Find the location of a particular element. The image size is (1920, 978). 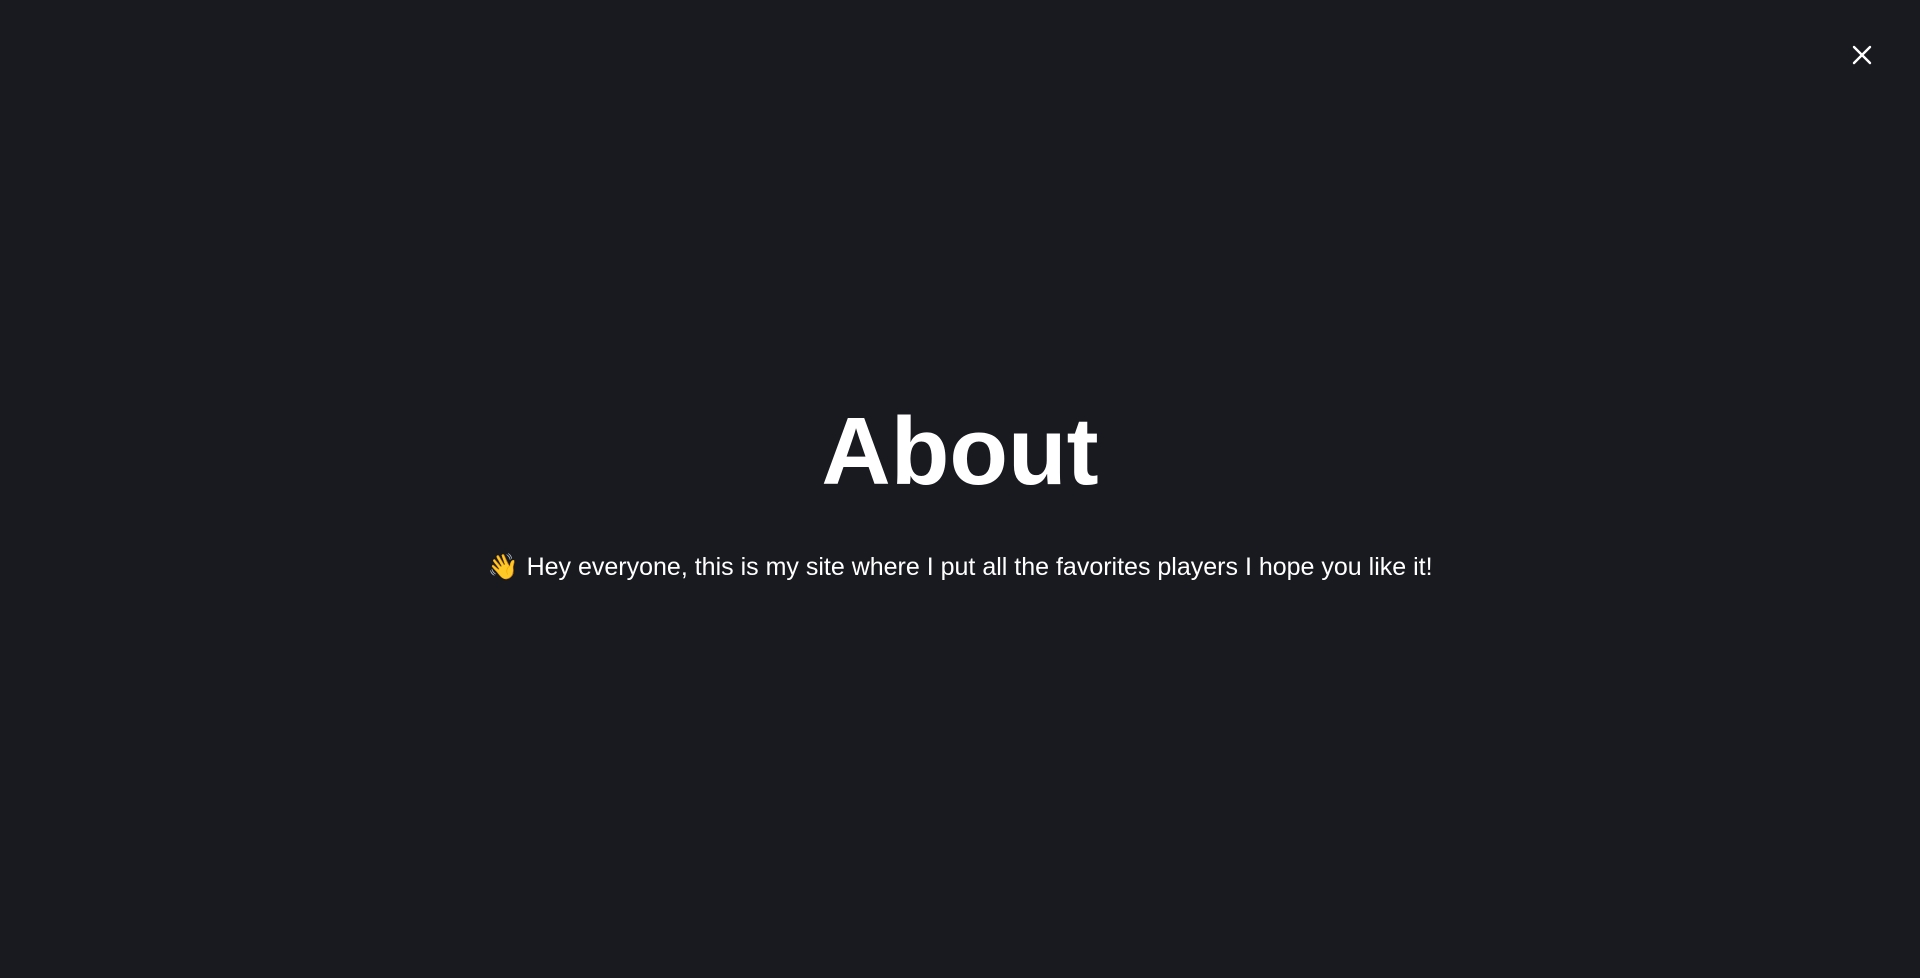

close-icon is located at coordinates (1862, 55).